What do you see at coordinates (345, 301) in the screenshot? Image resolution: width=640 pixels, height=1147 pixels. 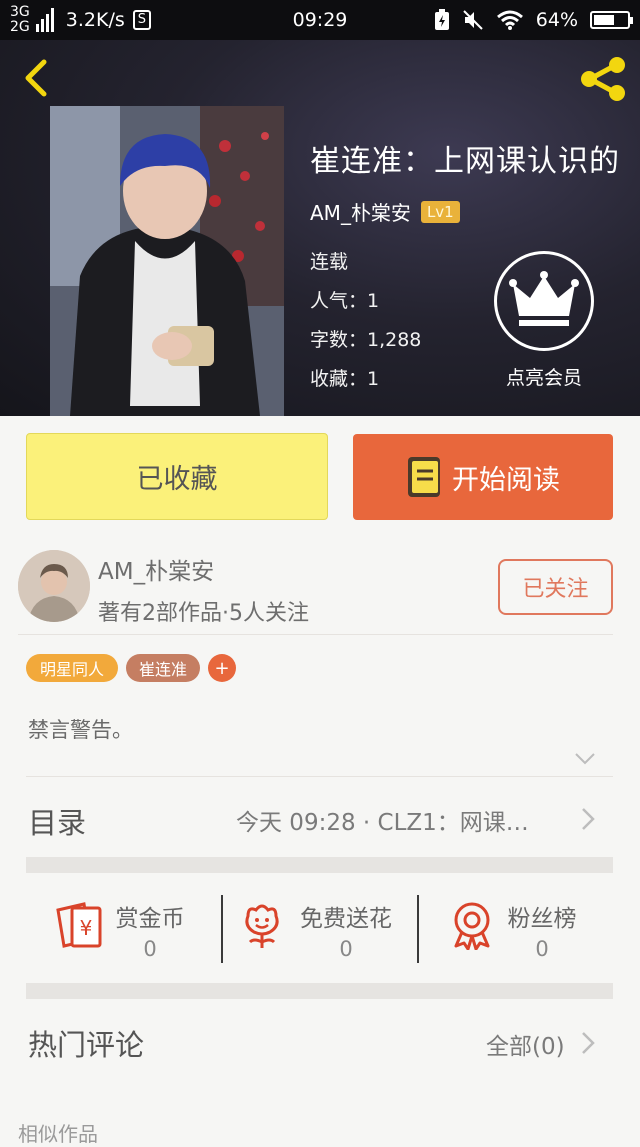 I see `popularity: 人气：1` at bounding box center [345, 301].